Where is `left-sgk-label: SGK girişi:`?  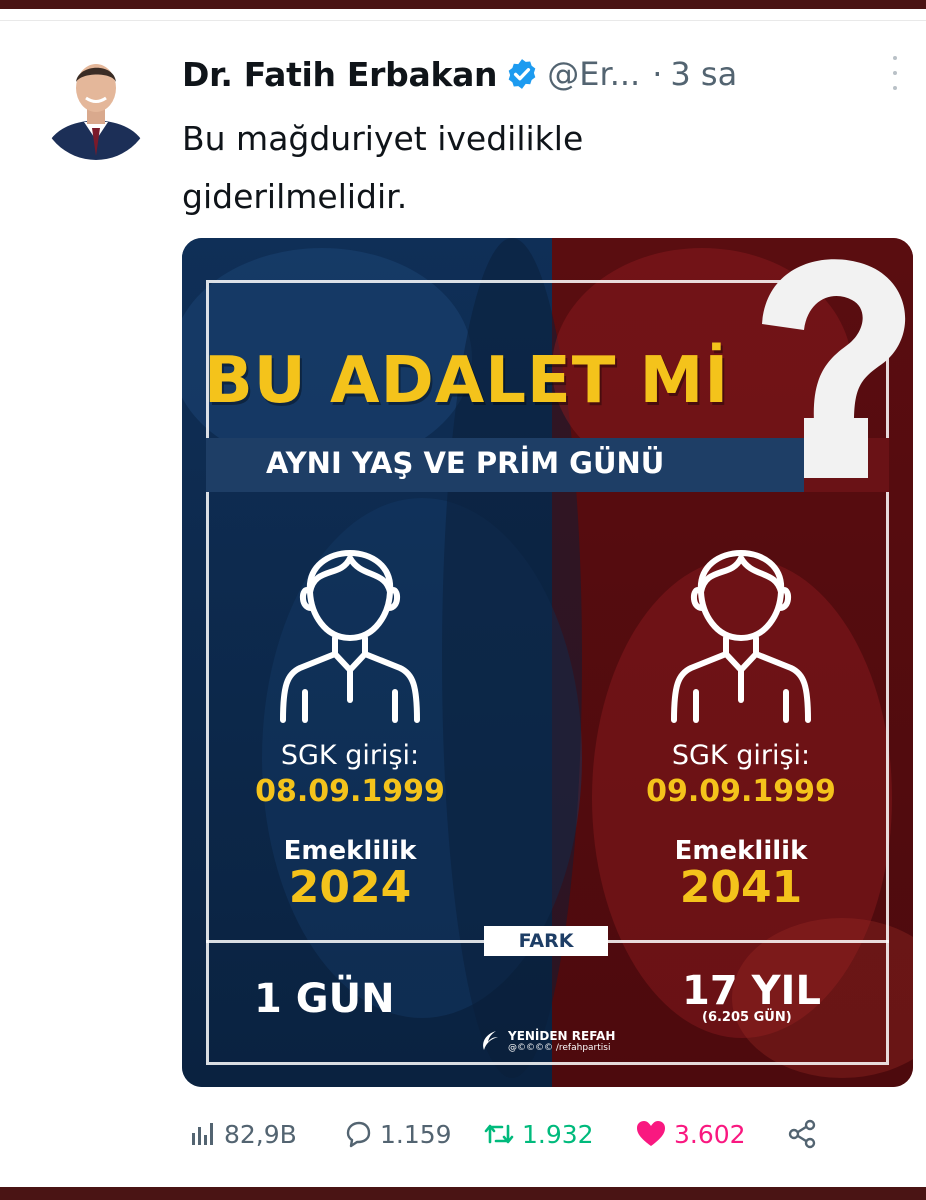 left-sgk-label: SGK girişi: is located at coordinates (350, 755).